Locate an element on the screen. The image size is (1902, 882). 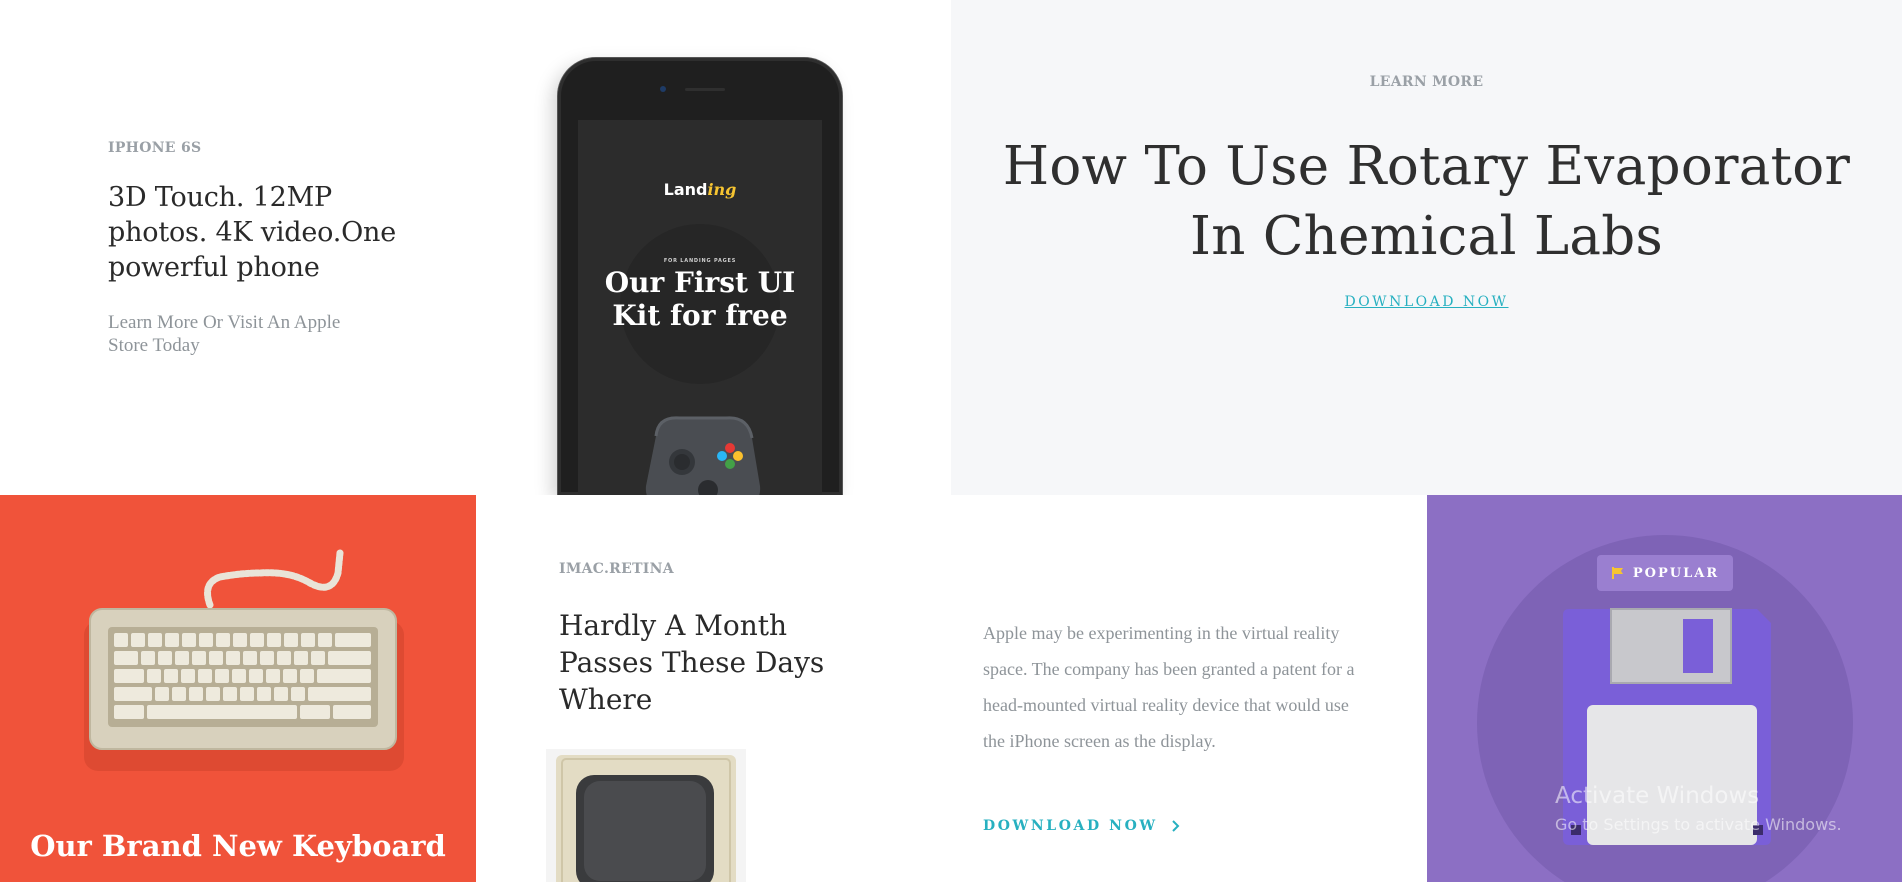
iphone-eyebrow: IPHONE 6S is located at coordinates (155, 148).